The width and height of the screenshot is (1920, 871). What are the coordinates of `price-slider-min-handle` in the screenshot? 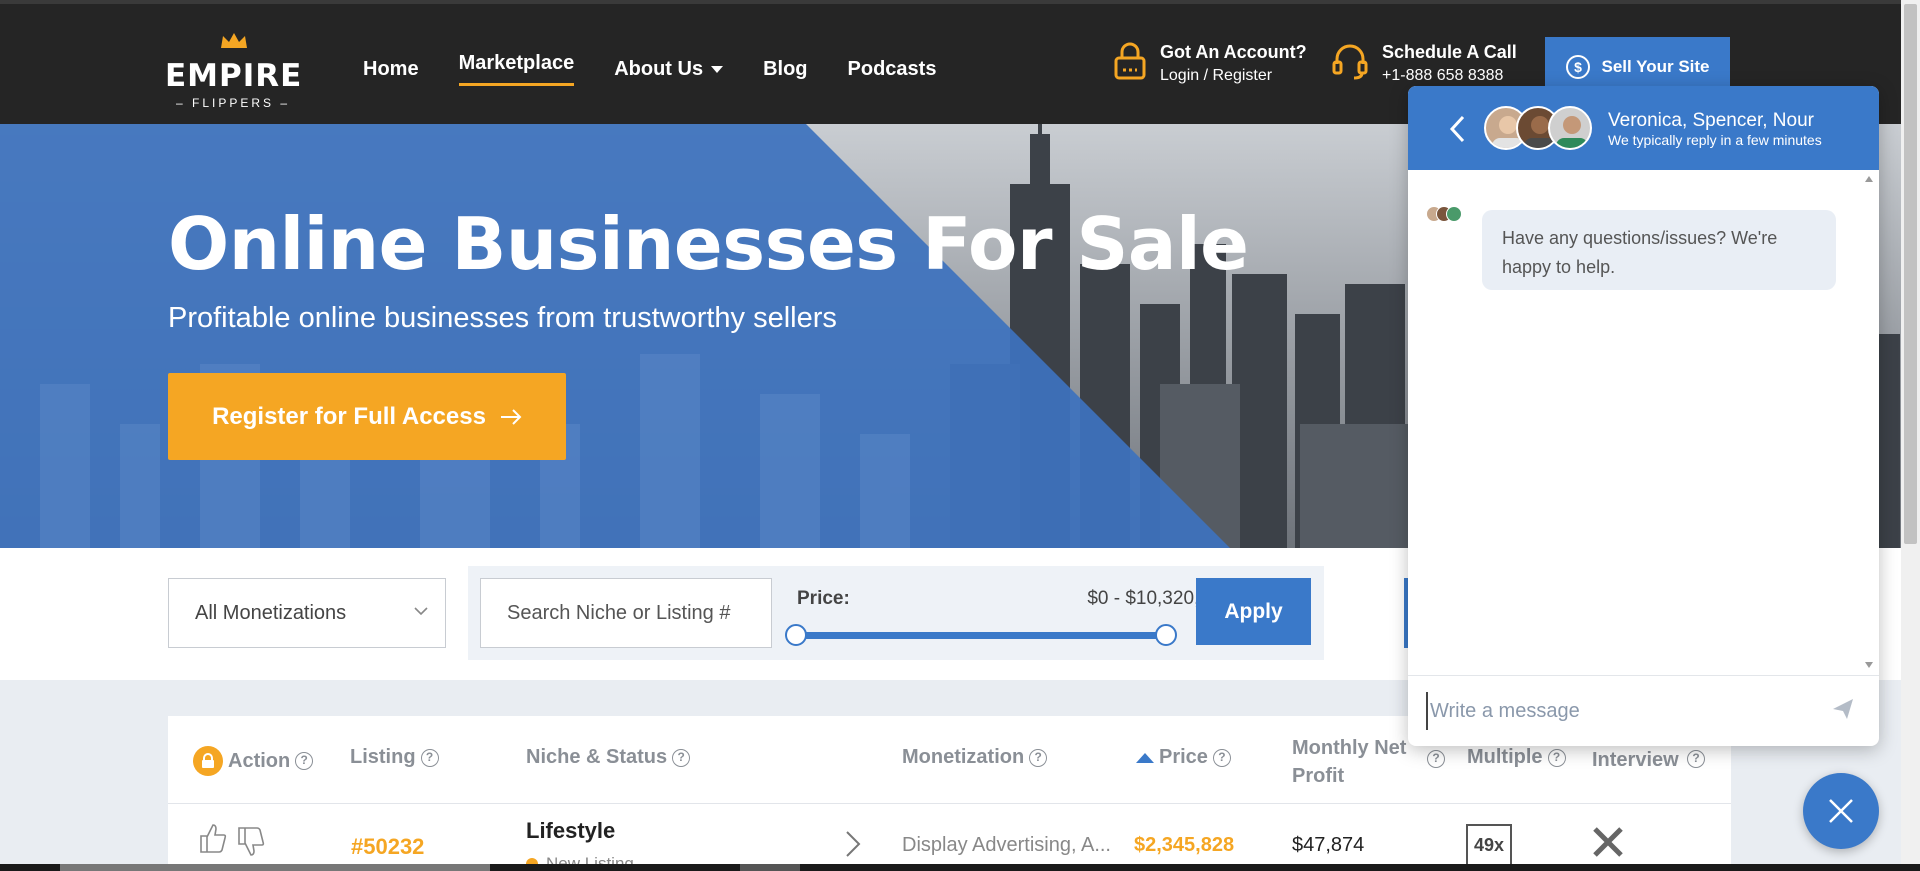 It's located at (796, 635).